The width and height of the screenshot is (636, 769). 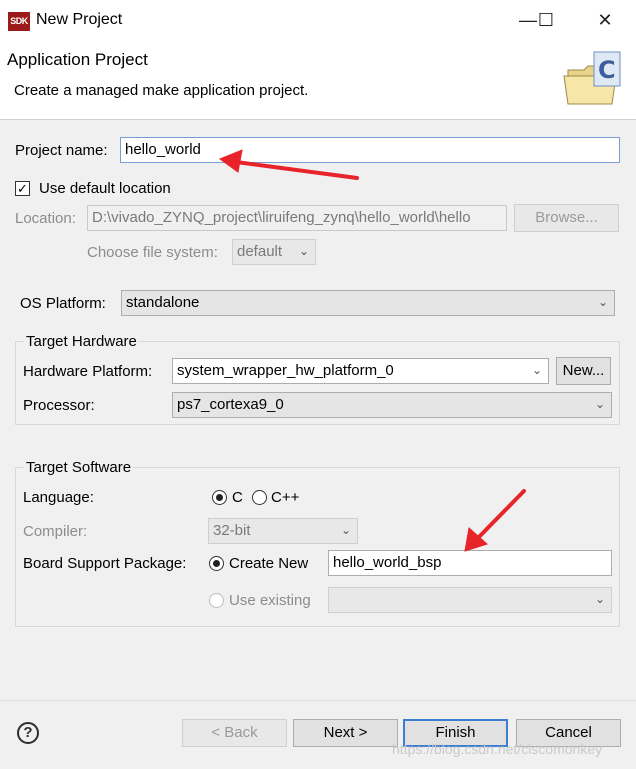 I want to click on next-button: Next >, so click(x=345, y=733).